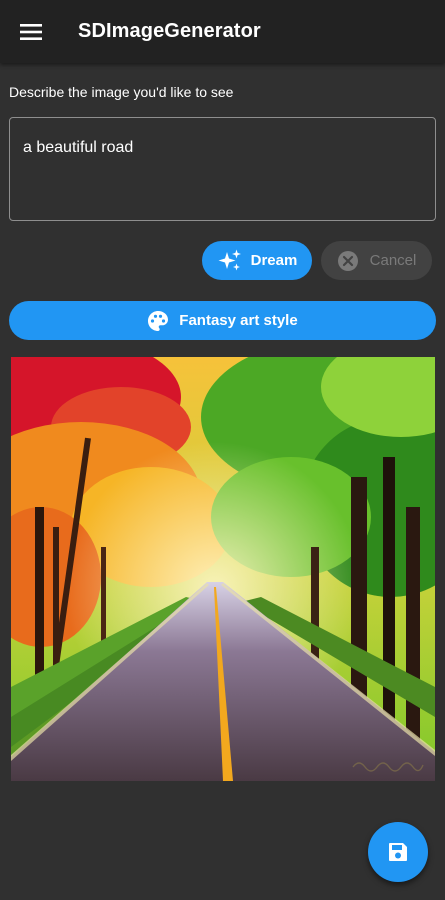 Image resolution: width=445 pixels, height=900 pixels. Describe the element at coordinates (348, 261) in the screenshot. I see `cancel-icon` at that location.